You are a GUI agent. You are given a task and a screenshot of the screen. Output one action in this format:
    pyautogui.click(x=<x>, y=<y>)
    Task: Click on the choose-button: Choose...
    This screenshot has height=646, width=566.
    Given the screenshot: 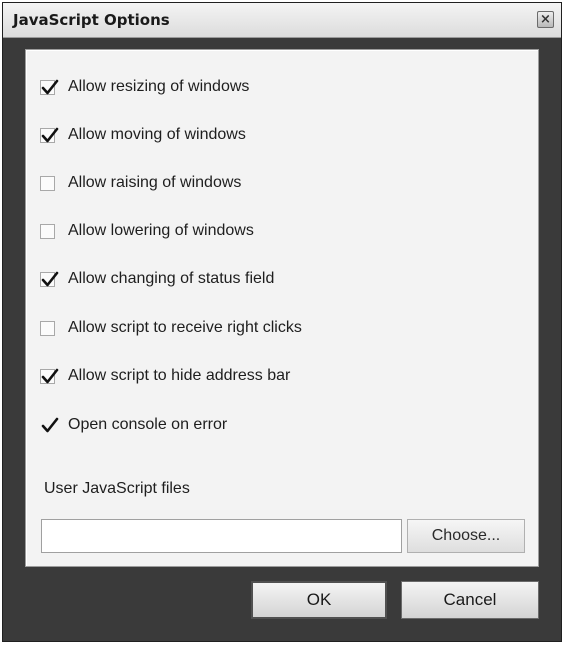 What is the action you would take?
    pyautogui.click(x=466, y=536)
    